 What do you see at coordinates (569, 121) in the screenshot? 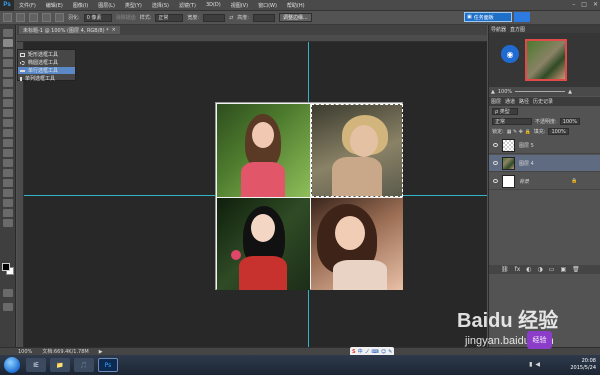
I see `opacity-input: 100%` at bounding box center [569, 121].